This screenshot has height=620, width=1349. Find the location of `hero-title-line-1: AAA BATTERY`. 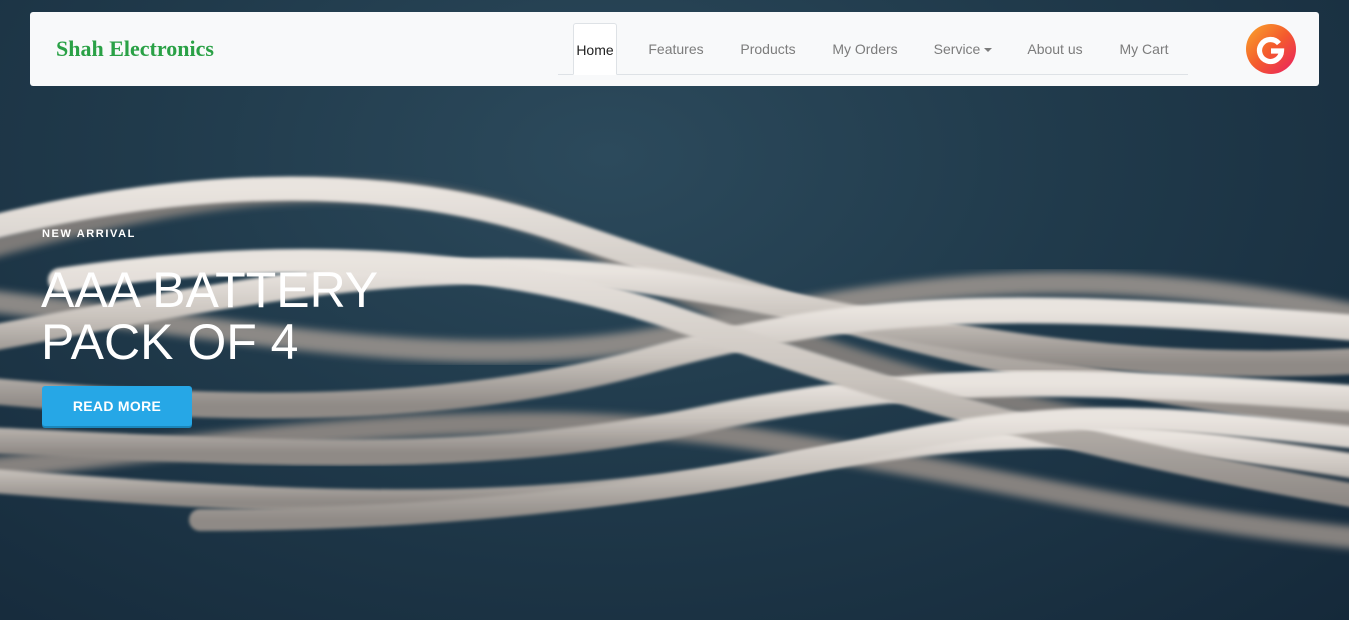

hero-title-line-1: AAA BATTERY is located at coordinates (210, 290).